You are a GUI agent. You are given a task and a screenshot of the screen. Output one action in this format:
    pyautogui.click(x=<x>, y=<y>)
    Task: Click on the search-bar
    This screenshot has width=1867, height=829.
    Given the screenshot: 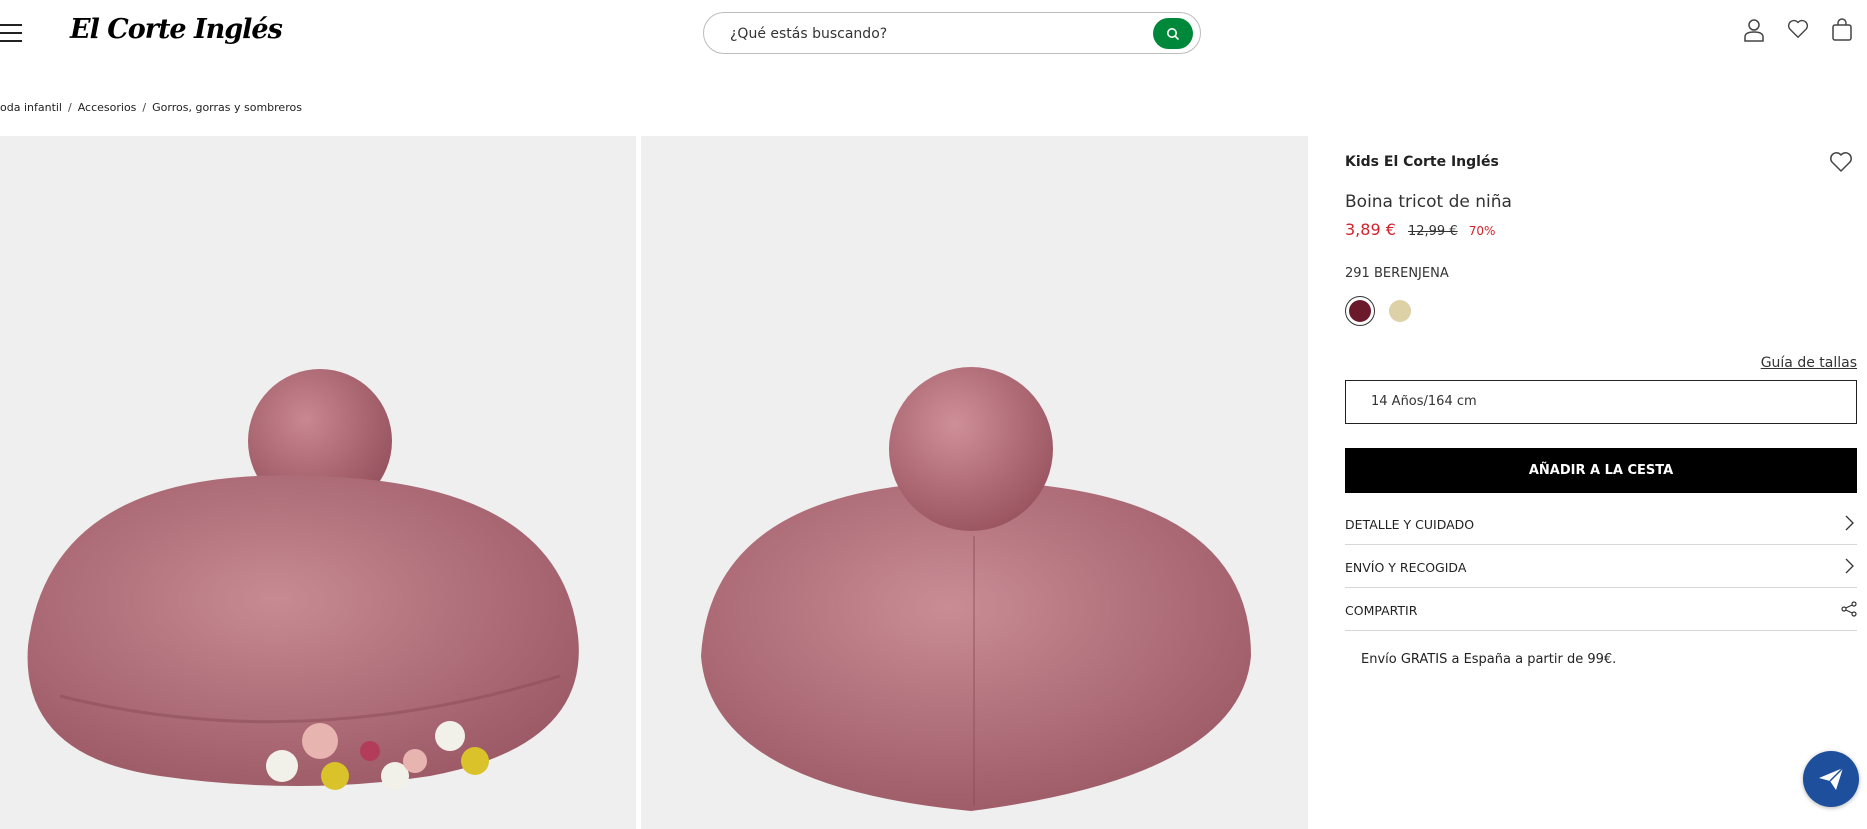 What is the action you would take?
    pyautogui.click(x=952, y=33)
    